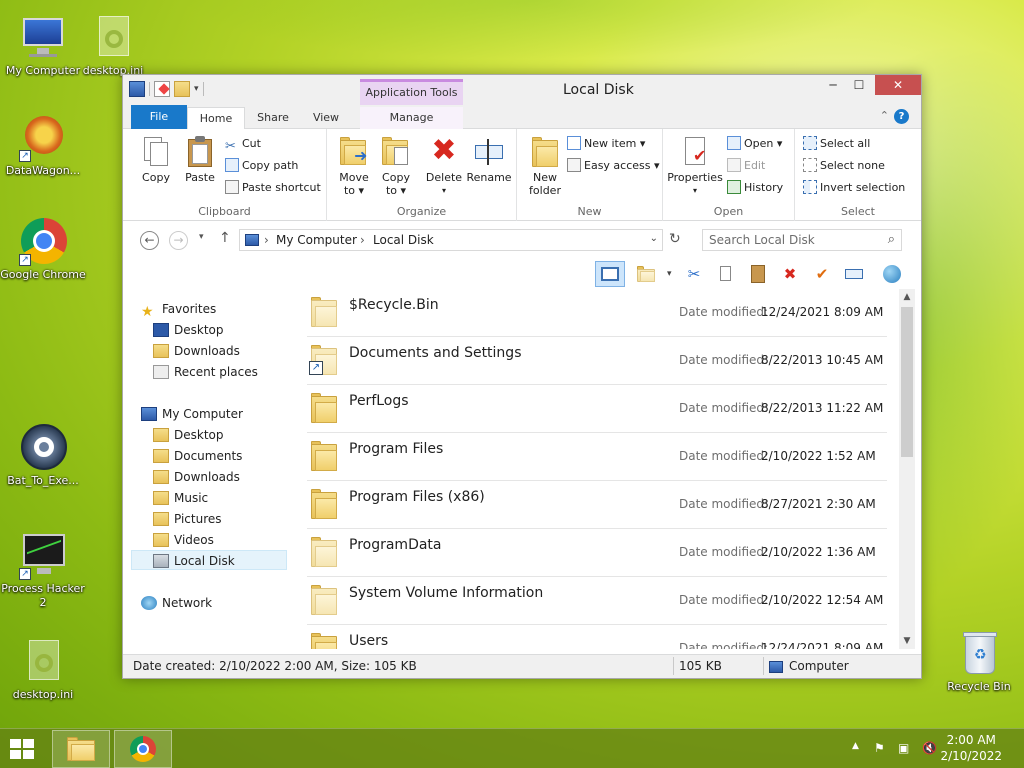 The height and width of the screenshot is (768, 1024). What do you see at coordinates (489, 159) in the screenshot?
I see `rename-button: Rename` at bounding box center [489, 159].